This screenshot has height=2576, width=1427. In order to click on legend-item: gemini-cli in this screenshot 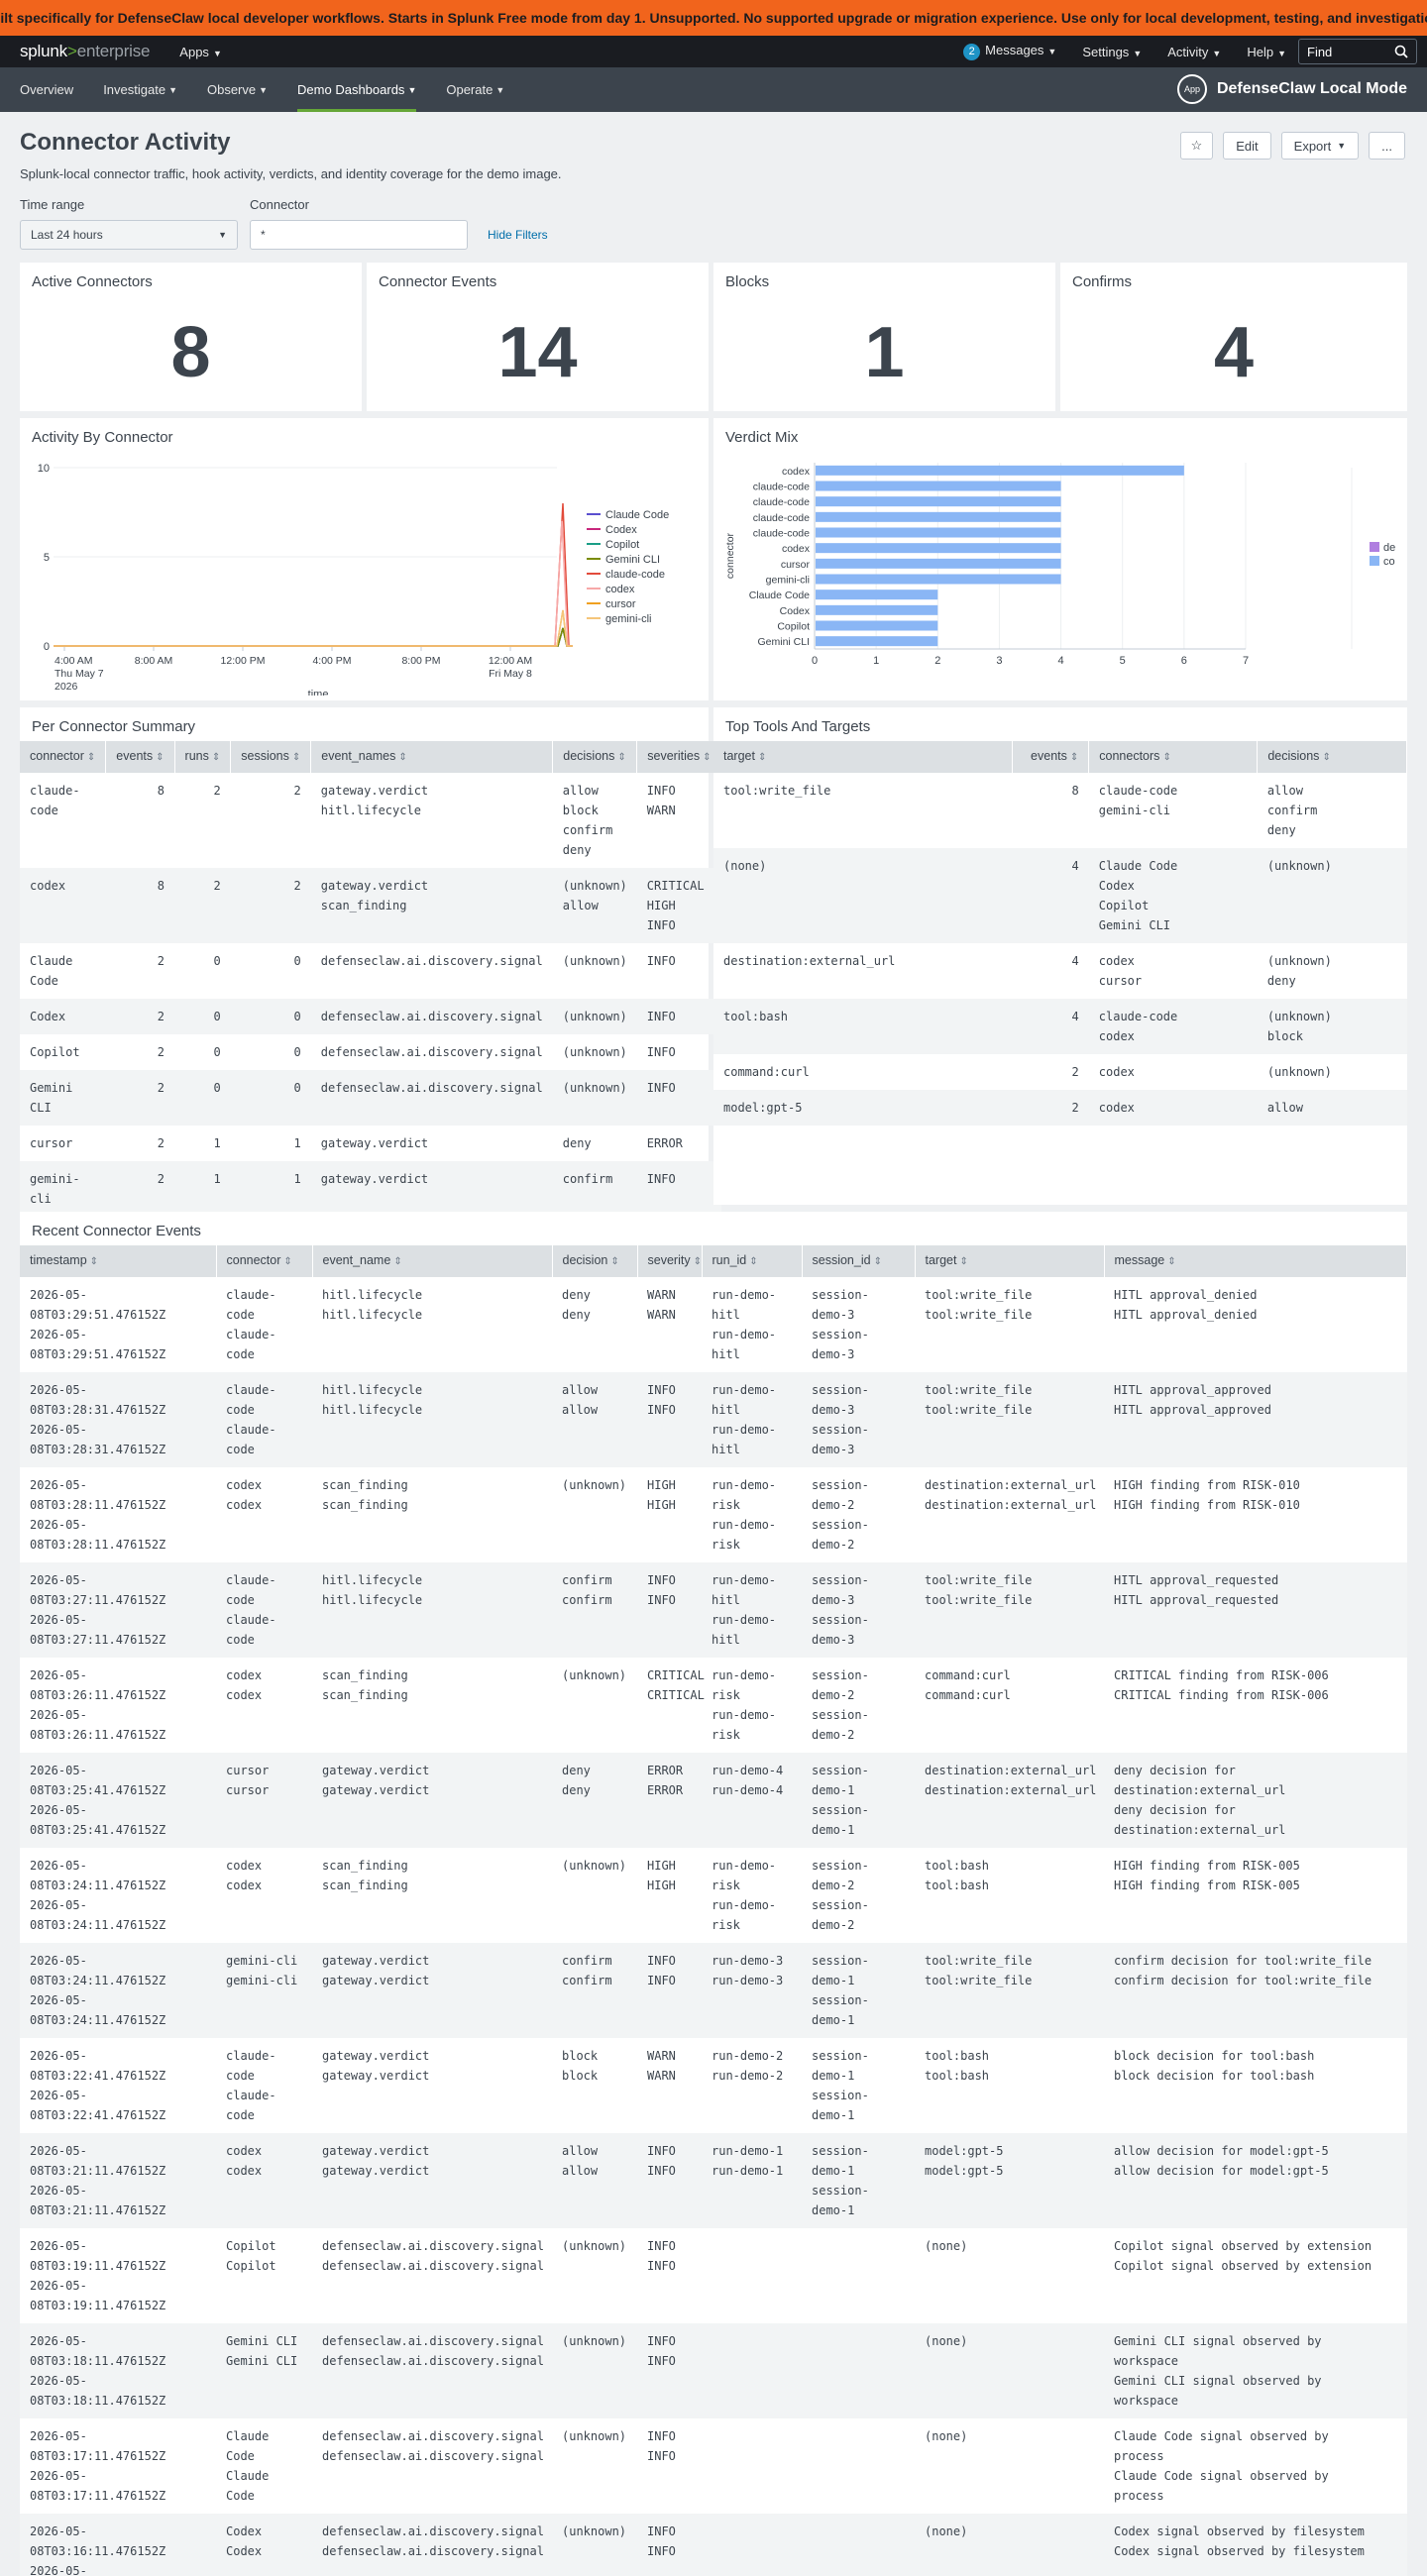, I will do `click(628, 619)`.